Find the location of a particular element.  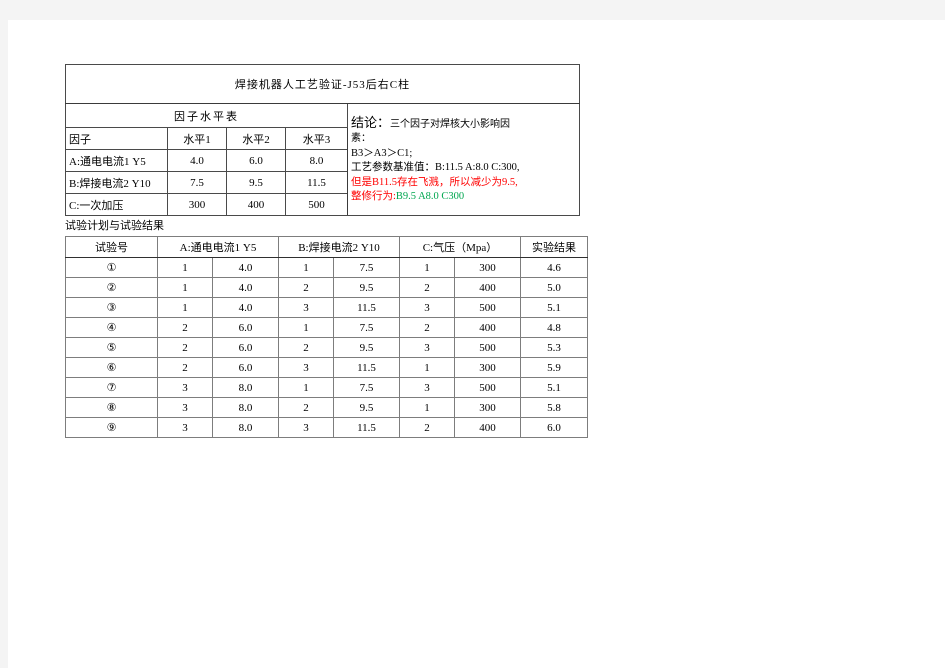

plan-c-value-6: 300 is located at coordinates (487, 367).